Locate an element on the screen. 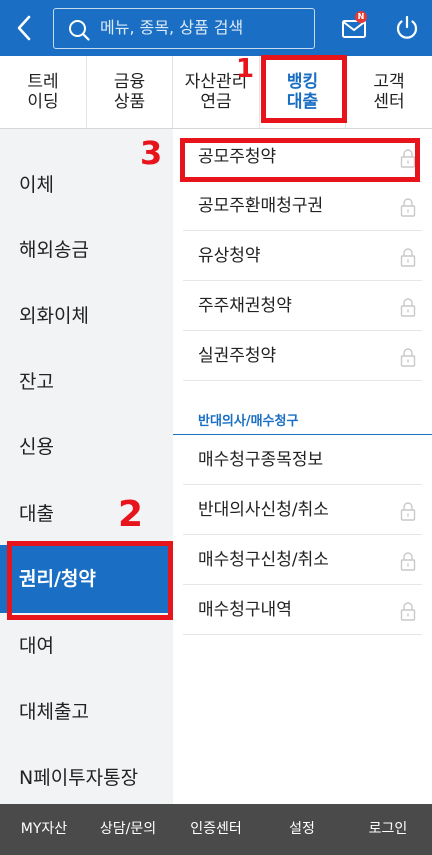 The width and height of the screenshot is (432, 855). app-header: 메뉴, 종목, 상품 검색 N is located at coordinates (216, 28).